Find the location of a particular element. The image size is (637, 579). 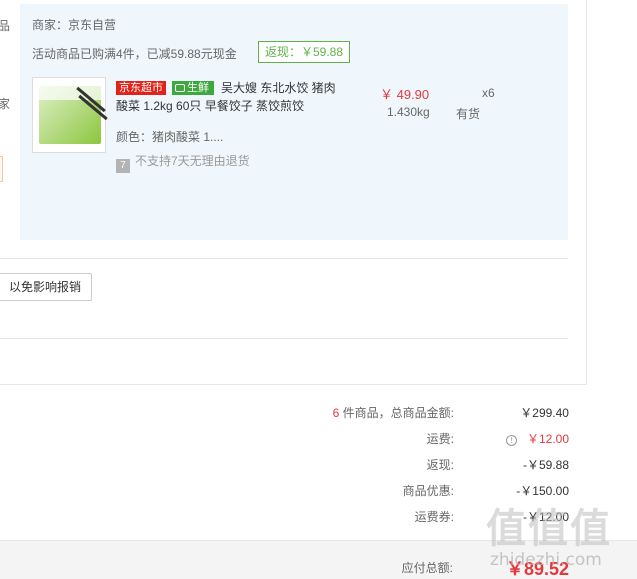

left-cut-text: 家 is located at coordinates (5, 104).